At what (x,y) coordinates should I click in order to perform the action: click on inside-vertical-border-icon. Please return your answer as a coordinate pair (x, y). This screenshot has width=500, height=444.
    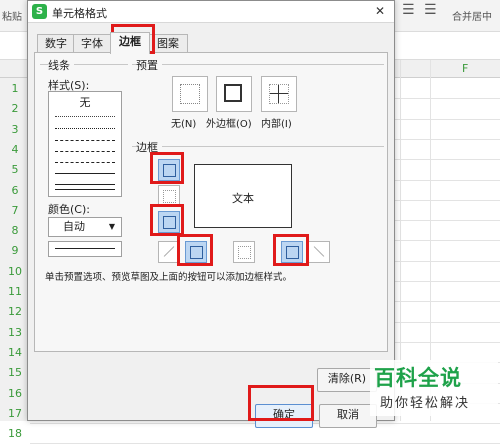
    Looking at the image, I should click on (244, 252).